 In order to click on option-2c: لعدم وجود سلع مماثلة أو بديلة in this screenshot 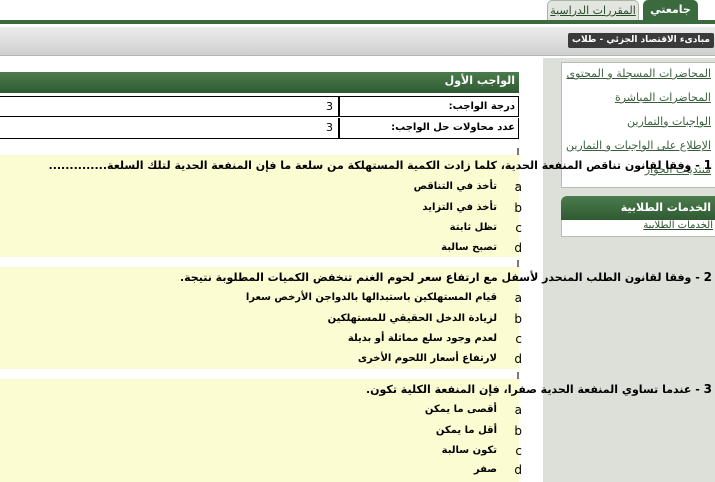, I will do `click(422, 338)`.